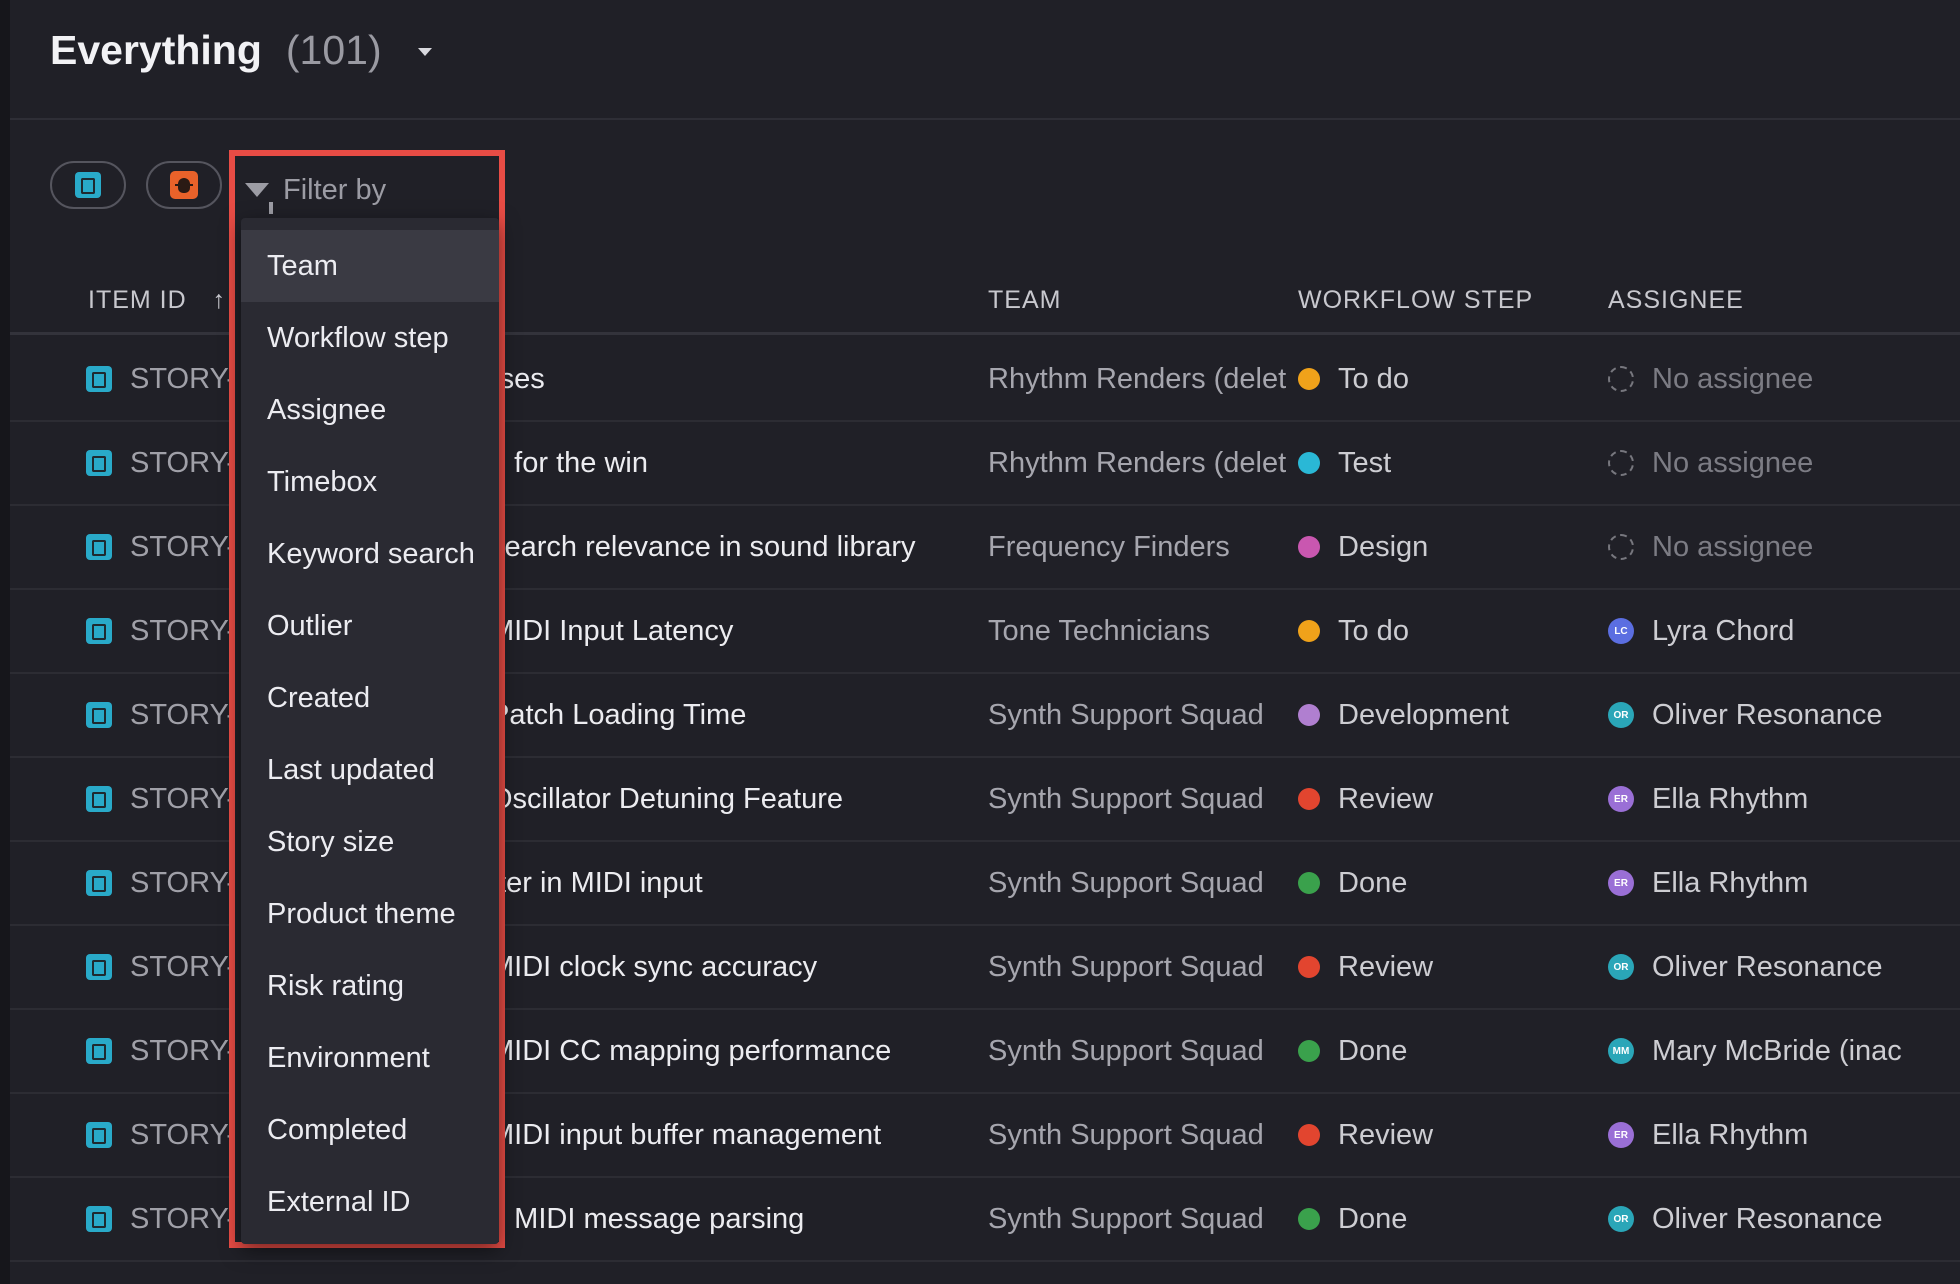  I want to click on workflow-step-cell: Development, so click(1448, 715).